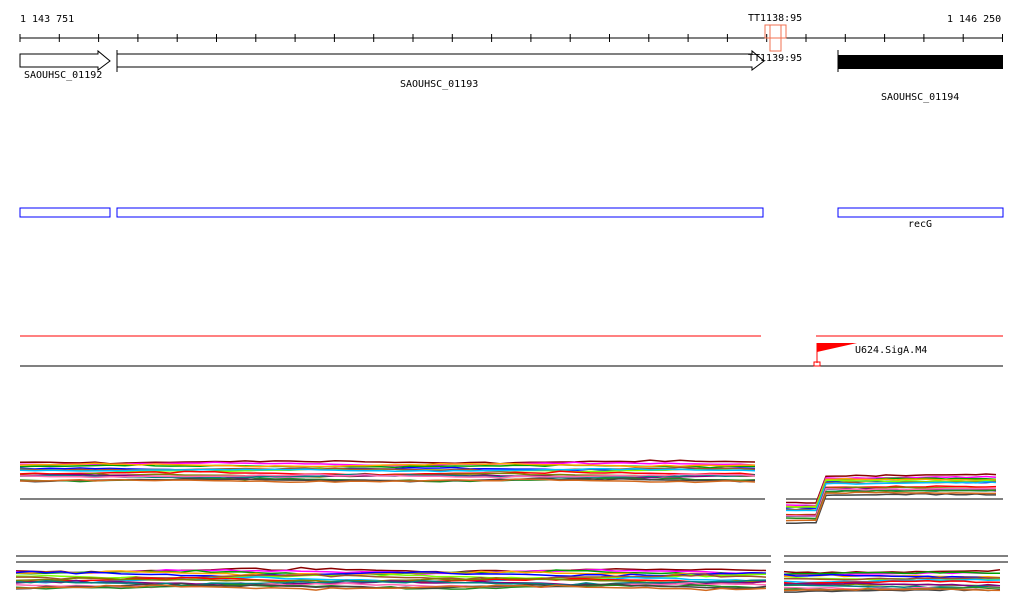  Describe the element at coordinates (920, 225) in the screenshot. I see `annotation-label: recG` at that location.